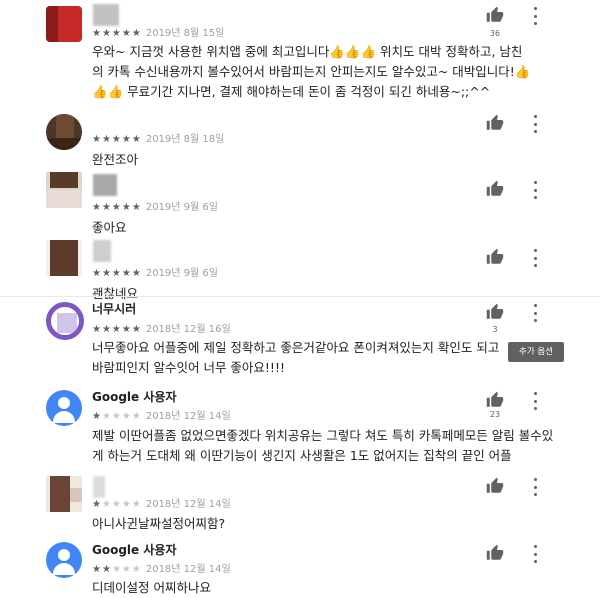  I want to click on like-count: 3, so click(495, 329).